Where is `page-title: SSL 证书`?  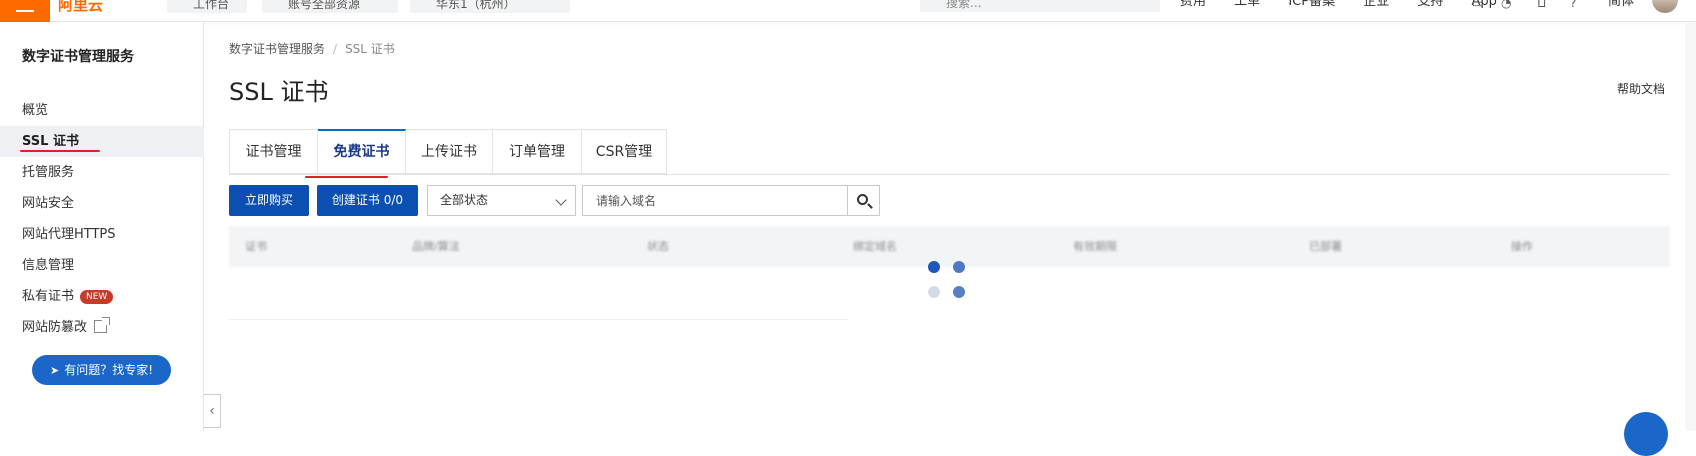
page-title: SSL 证书 is located at coordinates (279, 92).